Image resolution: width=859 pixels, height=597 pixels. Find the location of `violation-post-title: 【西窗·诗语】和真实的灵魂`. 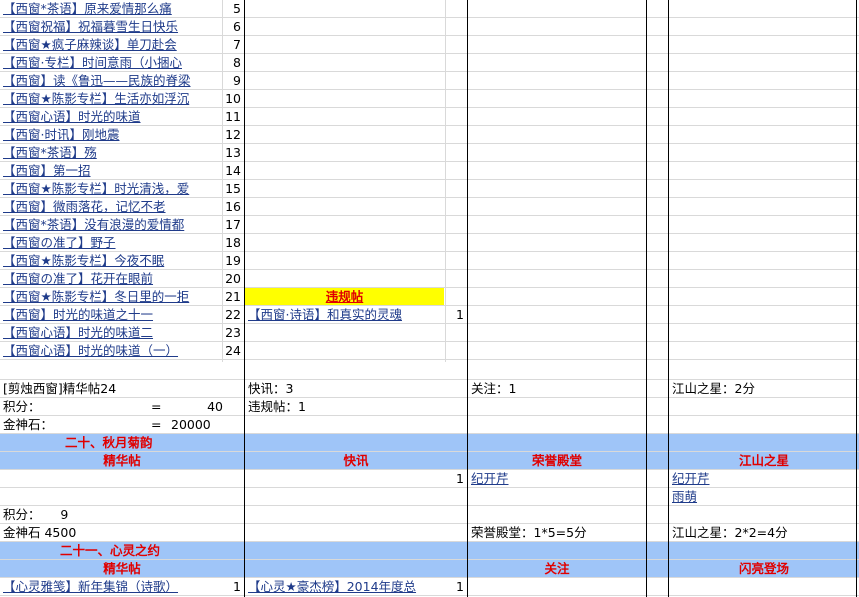

violation-post-title: 【西窗·诗语】和真实的灵魂 is located at coordinates (345, 314).